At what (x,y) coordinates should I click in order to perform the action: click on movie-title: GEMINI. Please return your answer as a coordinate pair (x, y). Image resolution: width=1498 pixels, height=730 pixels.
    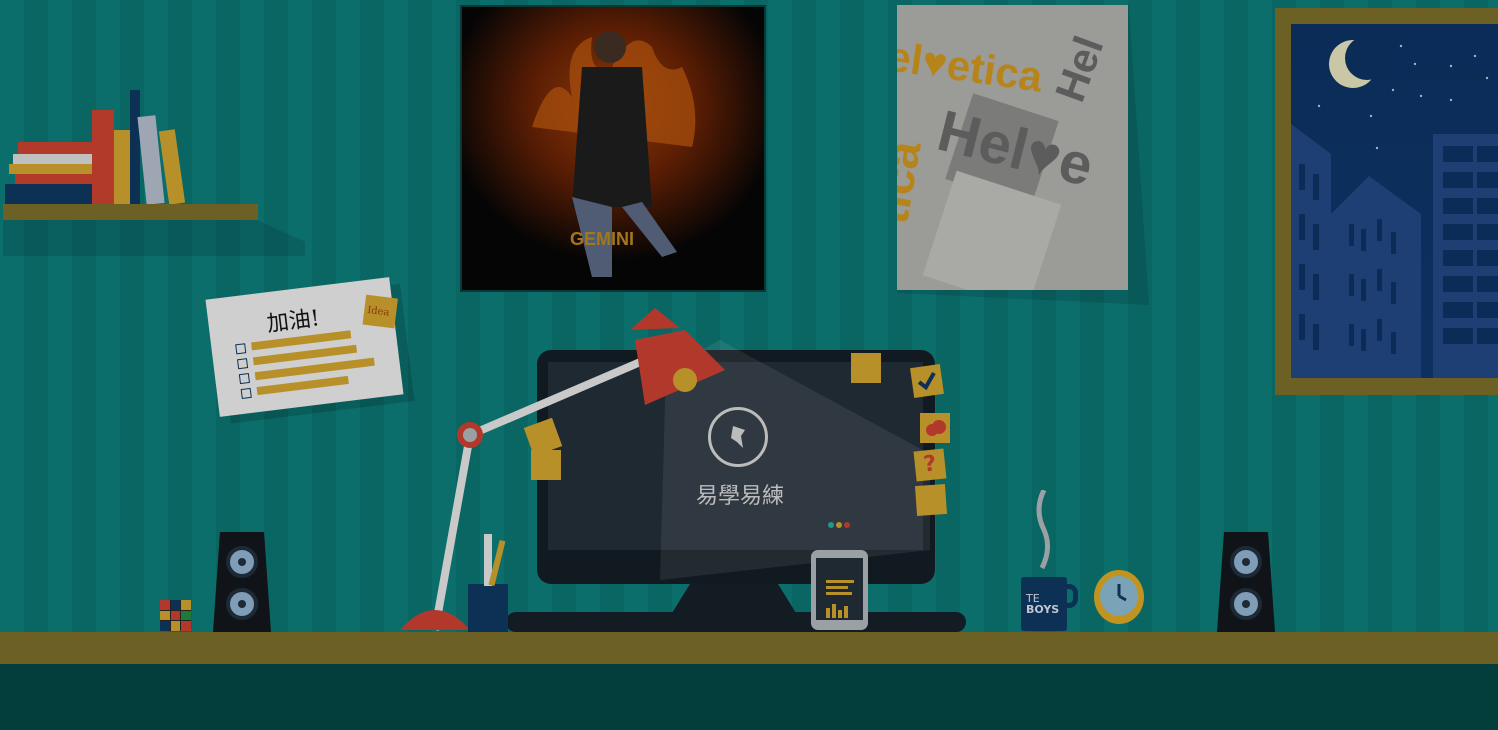
    Looking at the image, I should click on (602, 239).